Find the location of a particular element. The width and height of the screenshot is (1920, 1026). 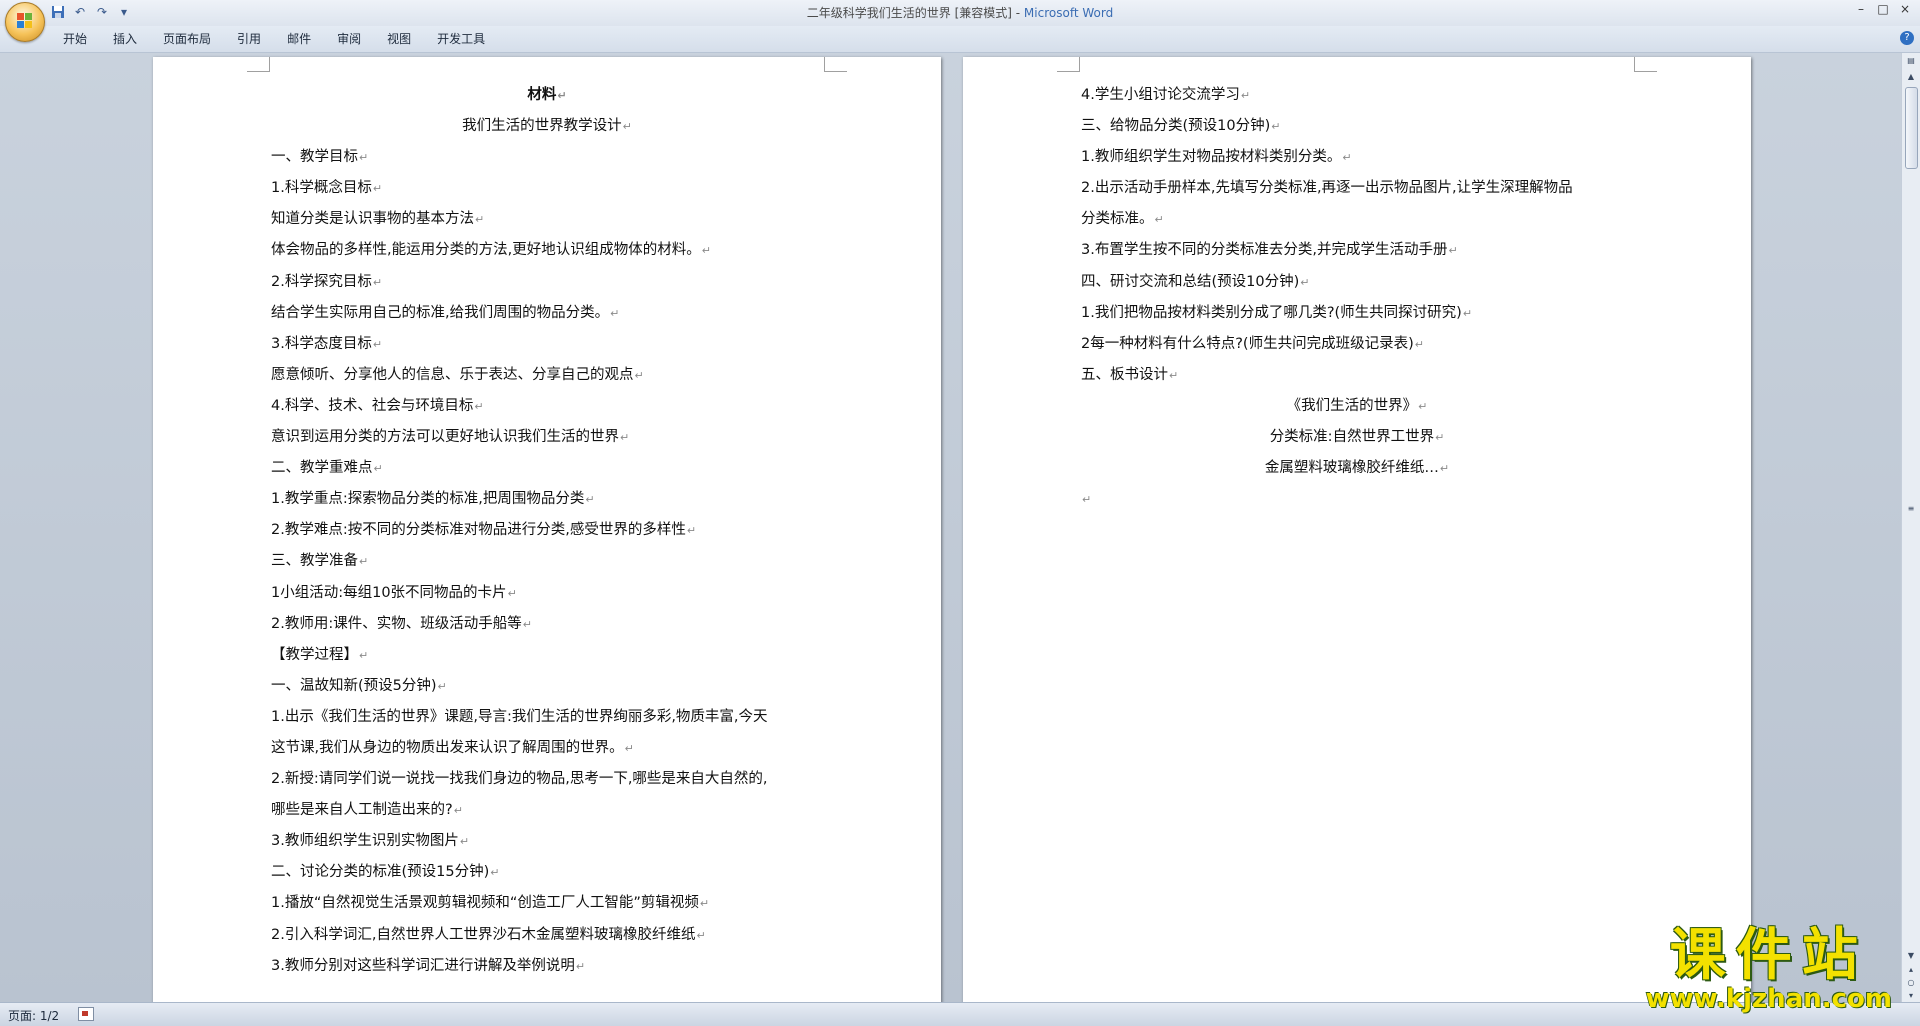

minimize-button: – is located at coordinates (1861, 9).